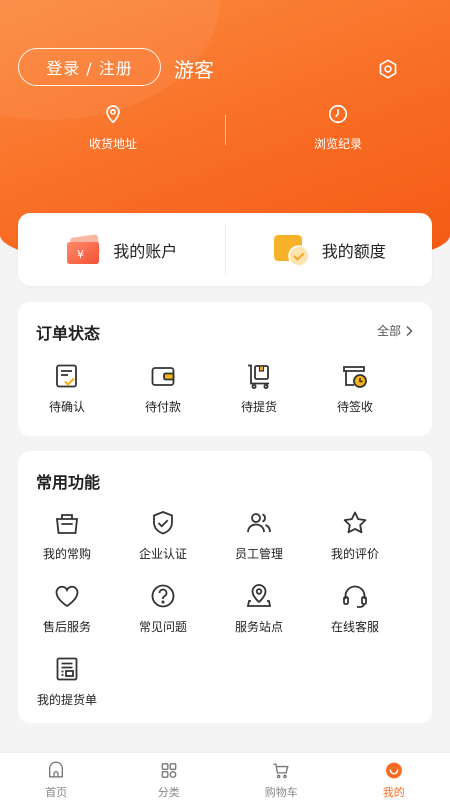  Describe the element at coordinates (194, 70) in the screenshot. I see `username-label: 游客` at that location.